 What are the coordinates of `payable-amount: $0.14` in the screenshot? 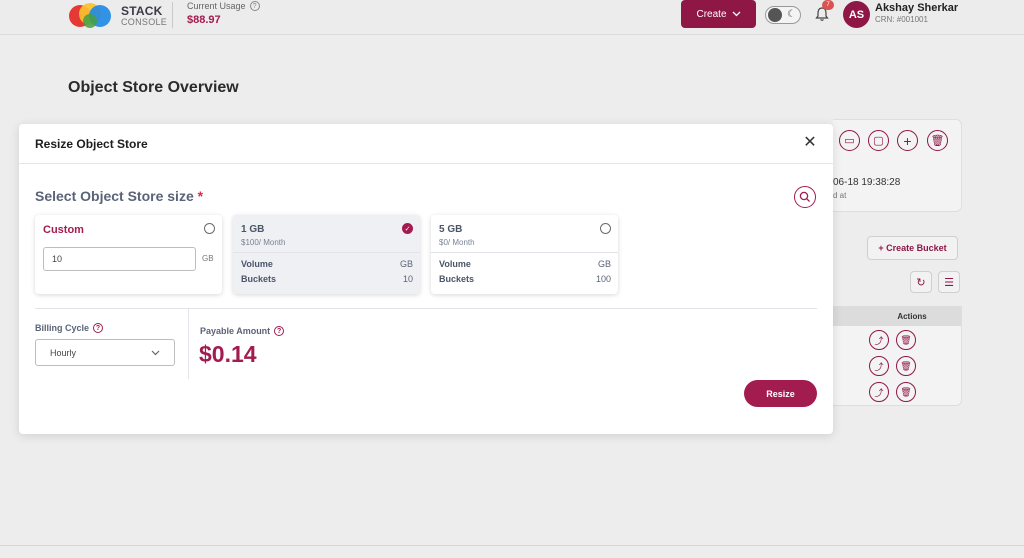 It's located at (228, 354).